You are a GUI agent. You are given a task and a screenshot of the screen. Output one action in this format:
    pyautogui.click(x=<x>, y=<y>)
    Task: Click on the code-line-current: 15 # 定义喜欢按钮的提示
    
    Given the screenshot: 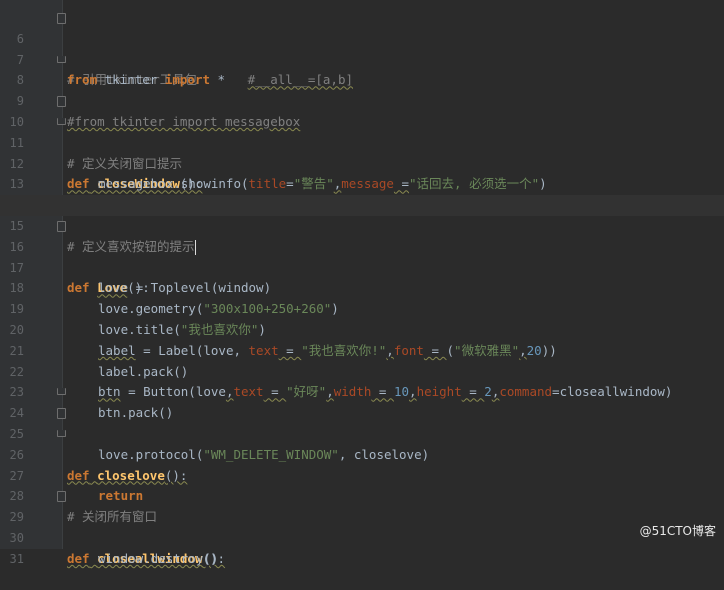 What is the action you would take?
    pyautogui.click(x=362, y=225)
    